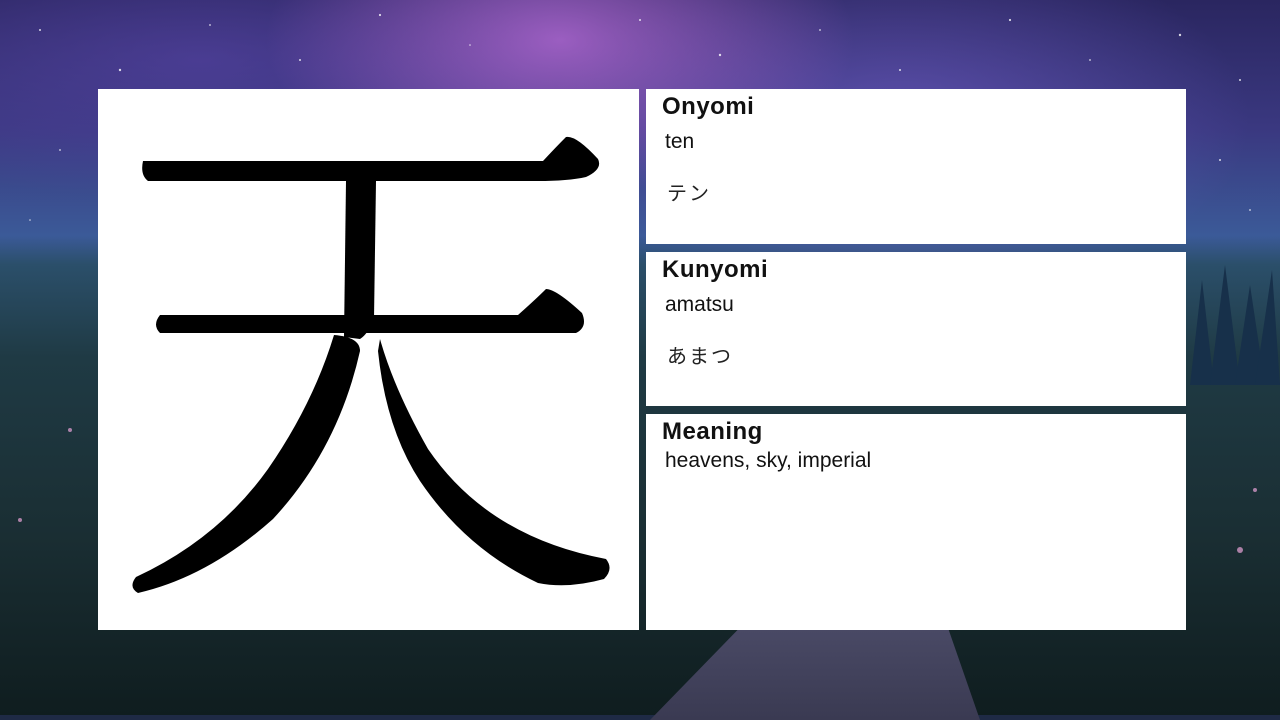  What do you see at coordinates (712, 431) in the screenshot?
I see `meaning-heading: Meaning` at bounding box center [712, 431].